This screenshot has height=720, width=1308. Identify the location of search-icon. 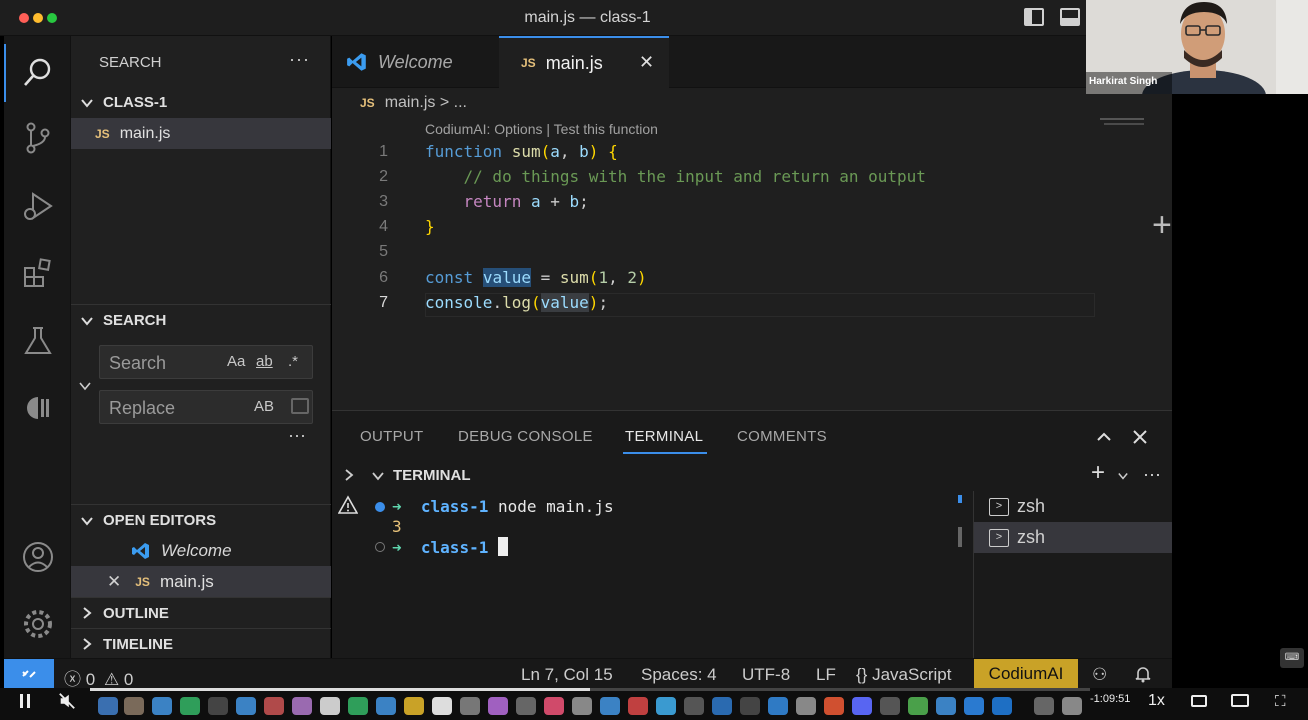
(37, 72).